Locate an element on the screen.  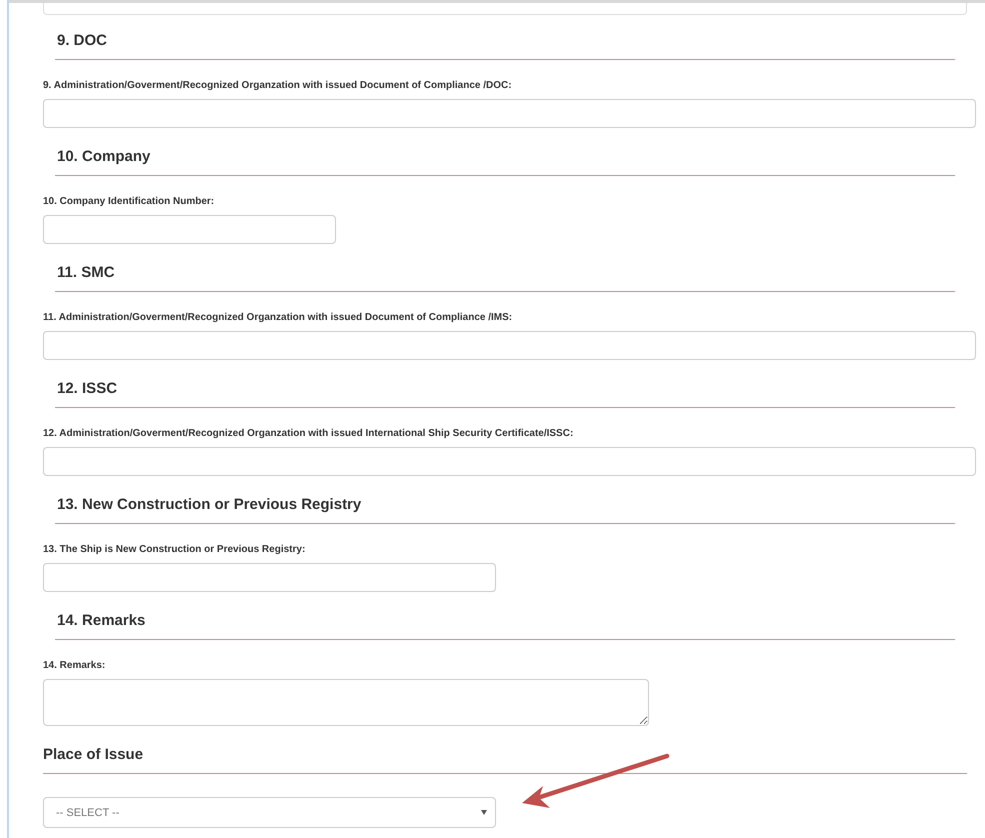
section-heading: 11. SMC is located at coordinates (86, 273).